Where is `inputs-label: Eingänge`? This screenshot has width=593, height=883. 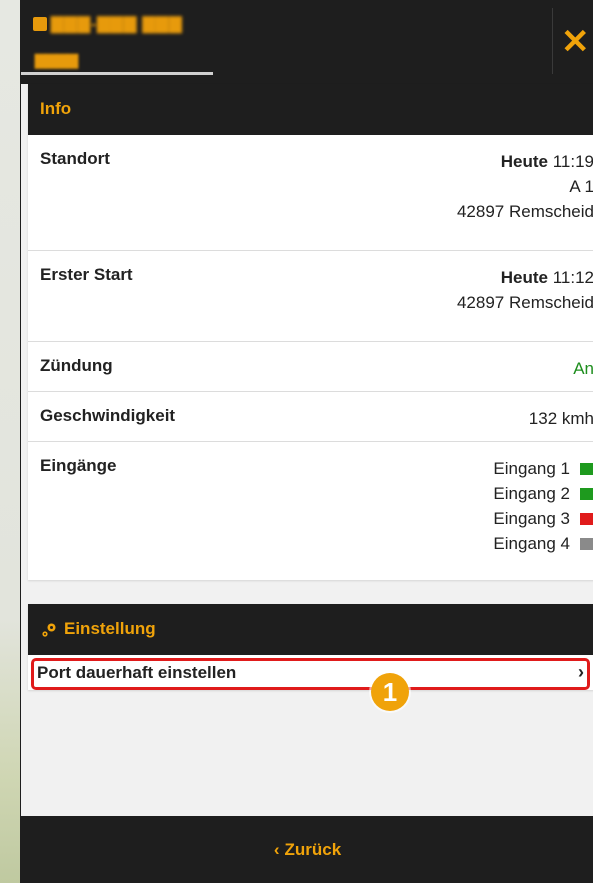 inputs-label: Eingänge is located at coordinates (78, 465).